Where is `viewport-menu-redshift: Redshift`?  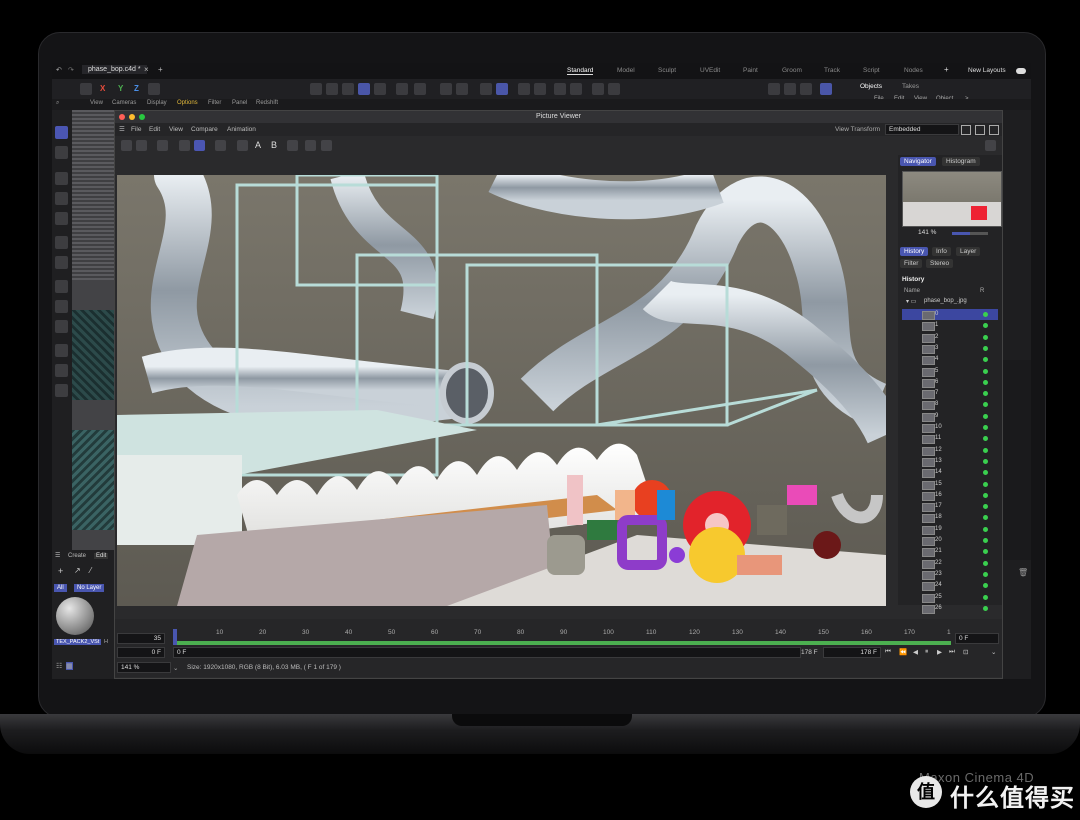
viewport-menu-redshift: Redshift is located at coordinates (267, 103).